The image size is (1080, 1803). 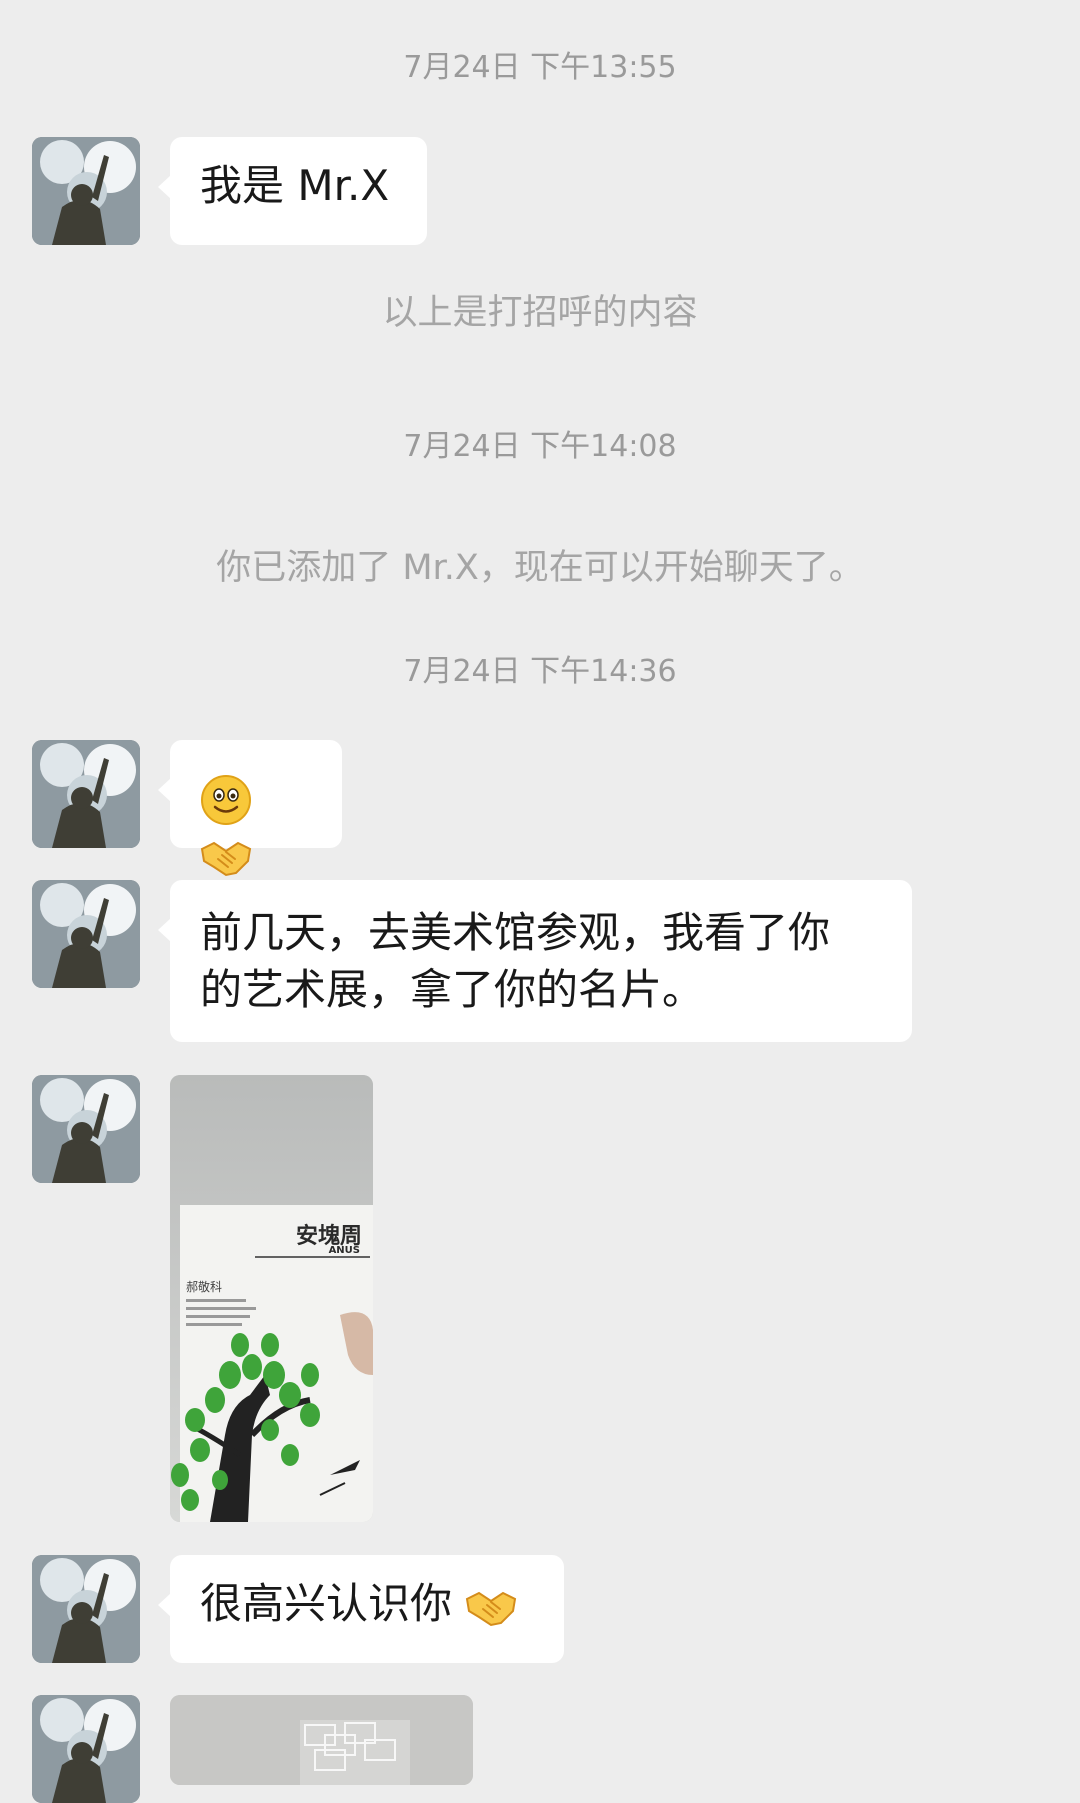 I want to click on card-person: 郝敬科, so click(x=204, y=1287).